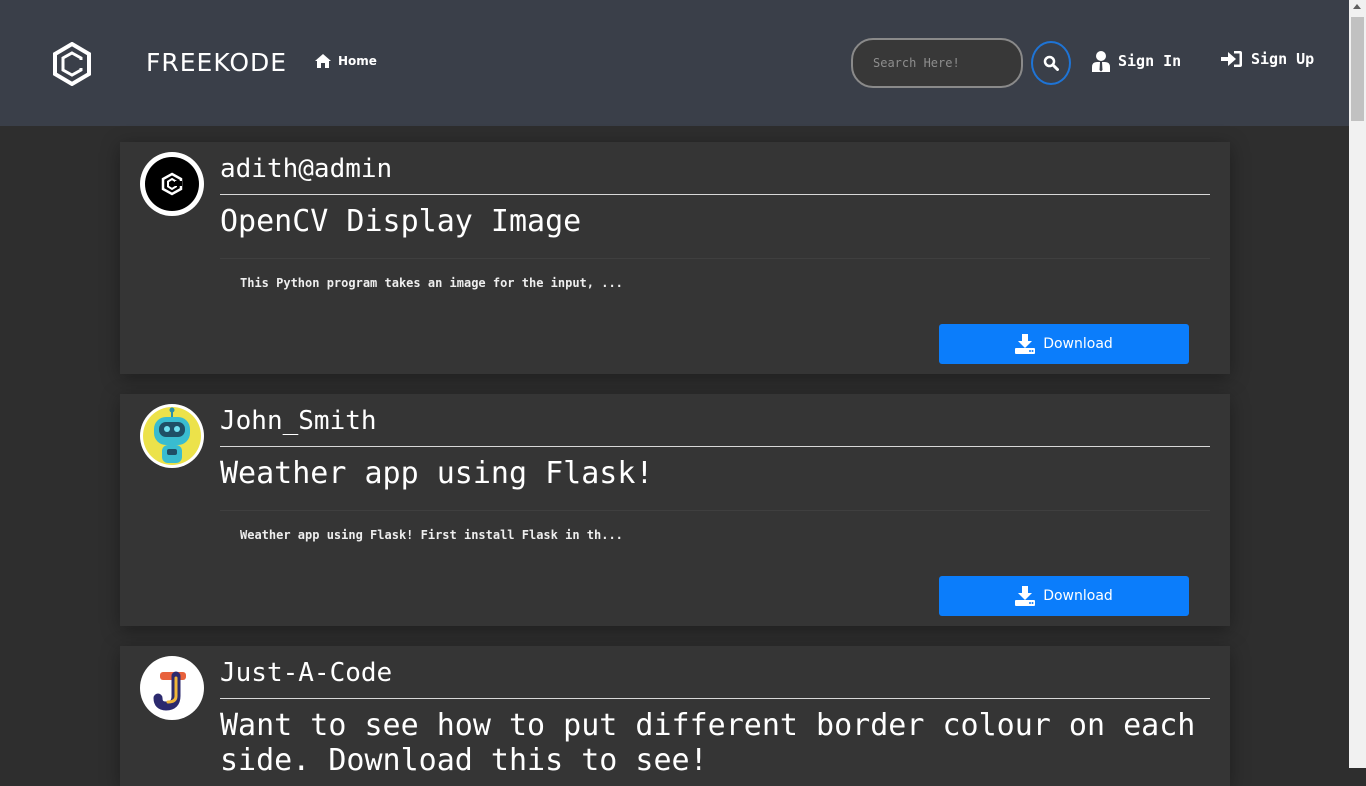  What do you see at coordinates (1357, 384) in the screenshot?
I see `page-scrollbar` at bounding box center [1357, 384].